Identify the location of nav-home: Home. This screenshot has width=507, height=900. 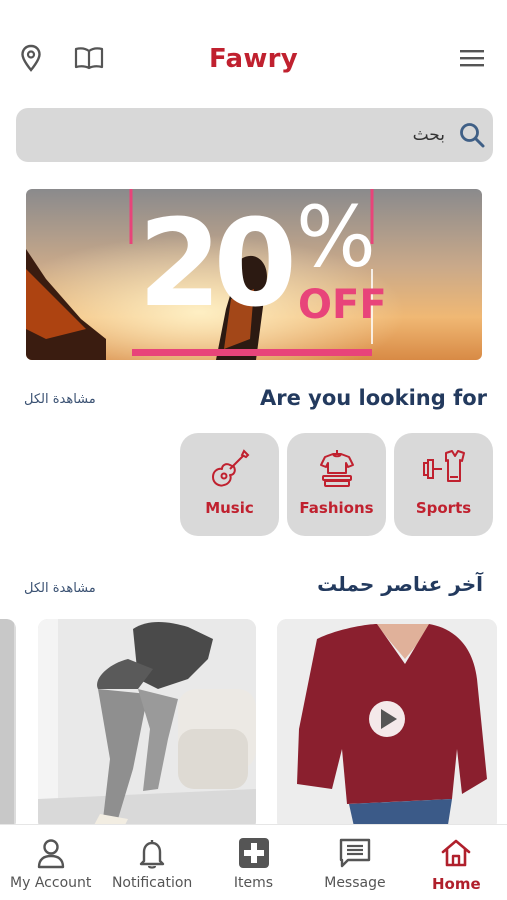
(456, 862).